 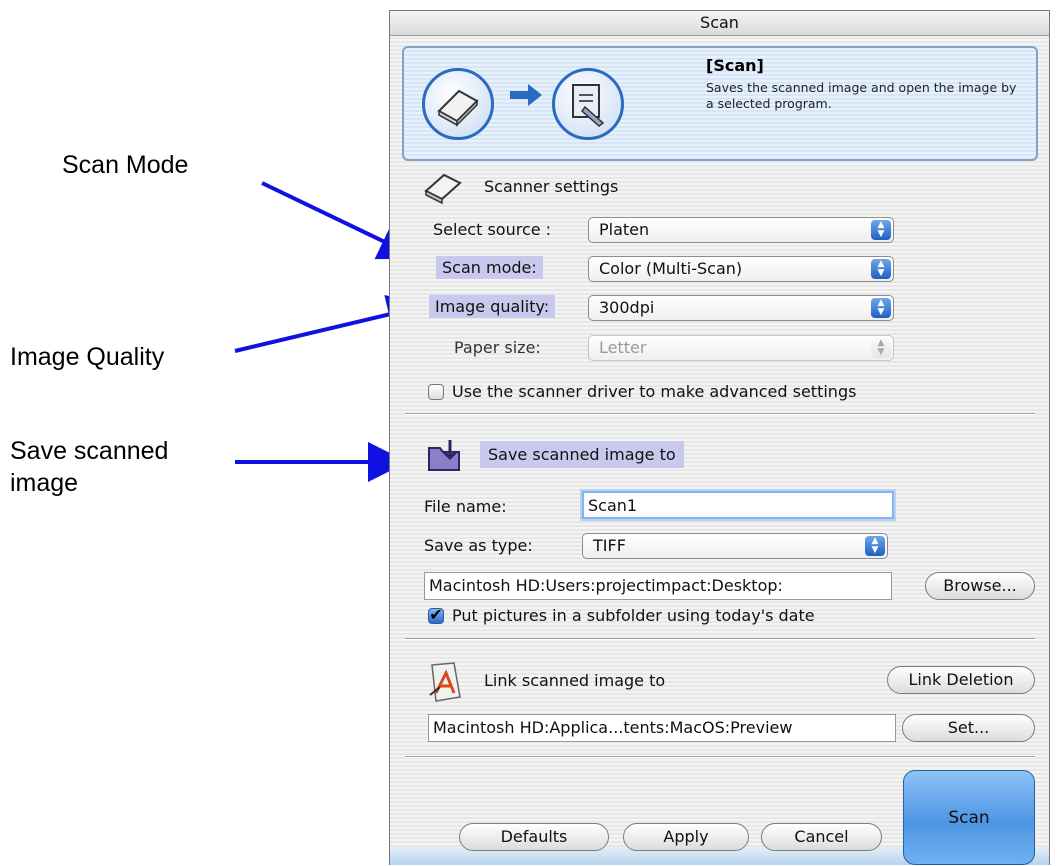 I want to click on scan-mode-label: Scan mode:, so click(x=489, y=267).